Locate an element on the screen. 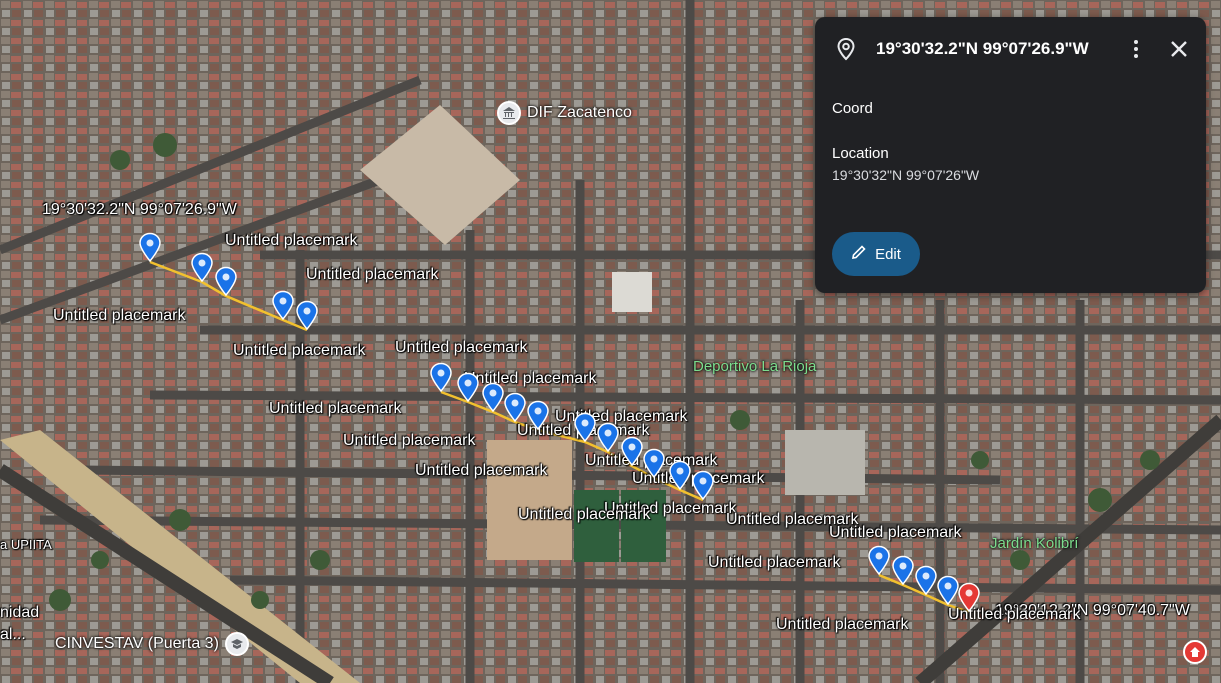 This screenshot has width=1221, height=683. location-value: 19°30'32"N 99°07'26"W is located at coordinates (906, 175).